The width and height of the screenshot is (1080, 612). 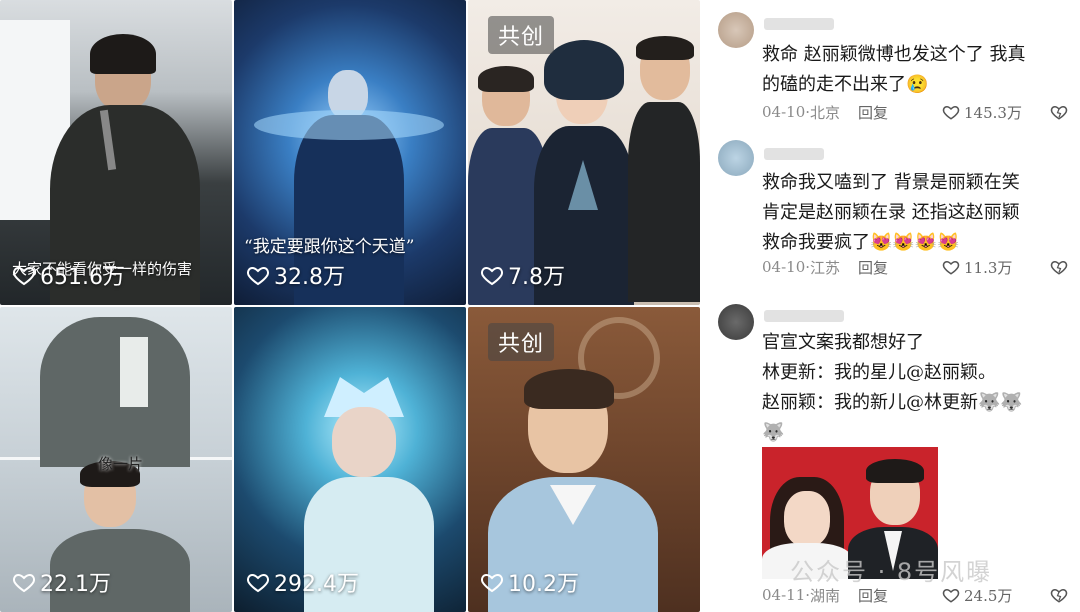 I want to click on like-count-text: 32.8万, so click(x=309, y=277).